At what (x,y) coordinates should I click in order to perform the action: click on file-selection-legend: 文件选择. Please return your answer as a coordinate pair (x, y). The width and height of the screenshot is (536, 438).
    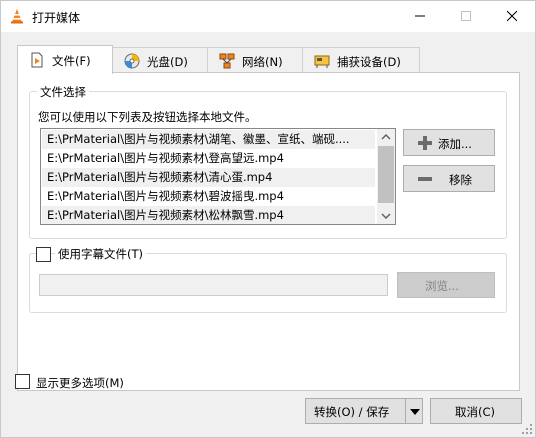
    Looking at the image, I should click on (63, 92).